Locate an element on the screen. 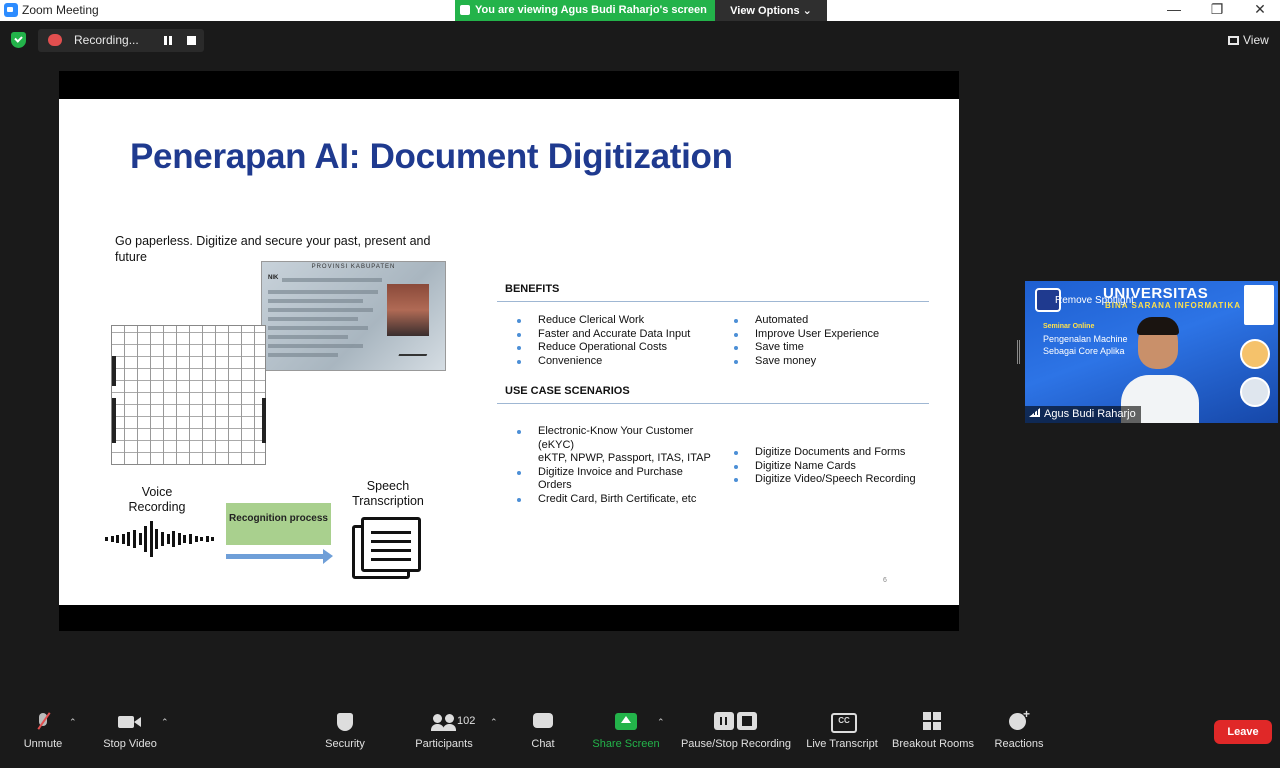  person-hair is located at coordinates (1158, 326).